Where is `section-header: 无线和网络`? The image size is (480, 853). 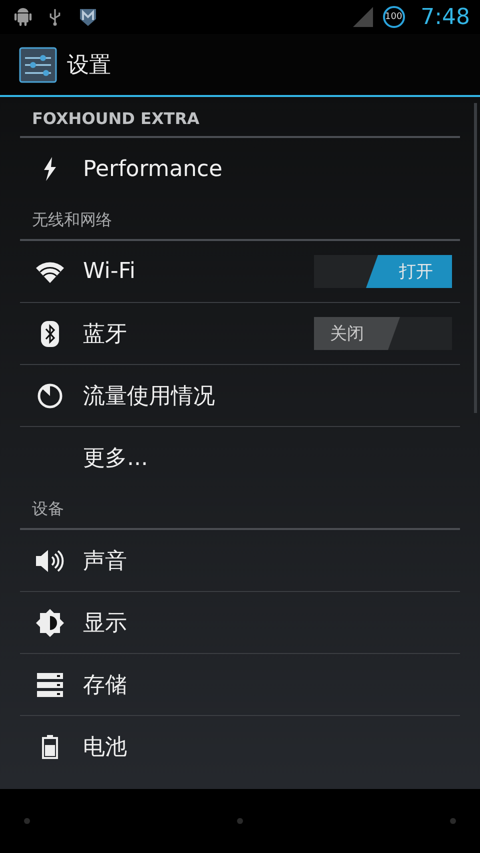 section-header: 无线和网络 is located at coordinates (72, 220).